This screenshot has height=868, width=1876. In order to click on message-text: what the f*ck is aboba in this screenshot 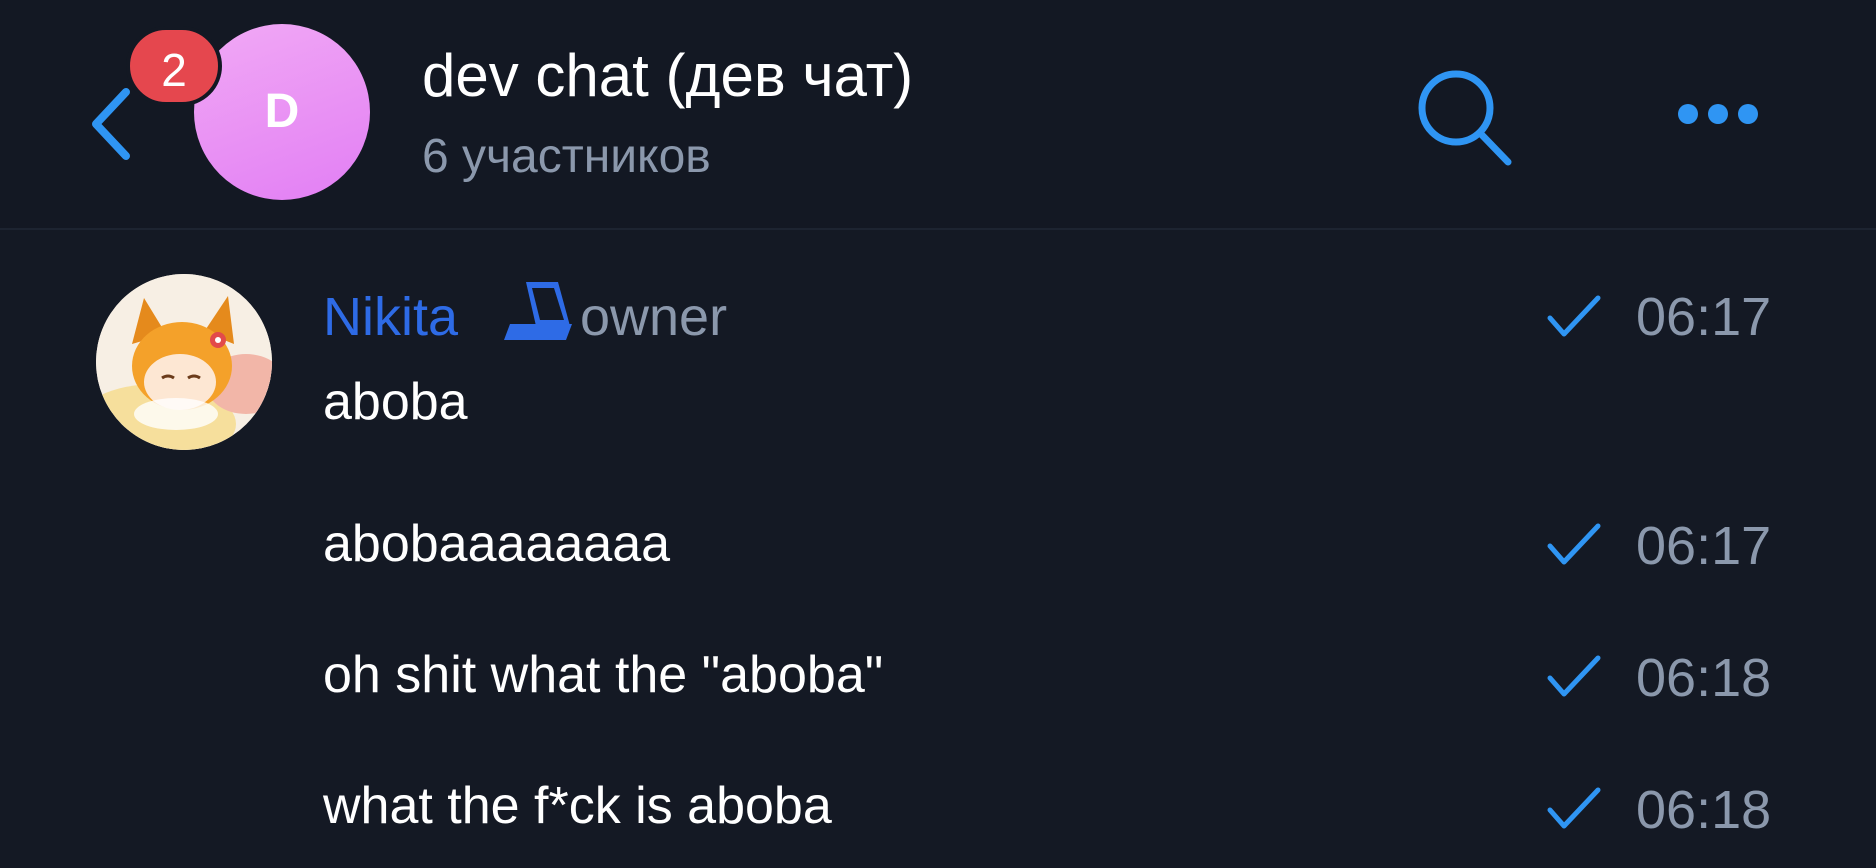, I will do `click(577, 806)`.